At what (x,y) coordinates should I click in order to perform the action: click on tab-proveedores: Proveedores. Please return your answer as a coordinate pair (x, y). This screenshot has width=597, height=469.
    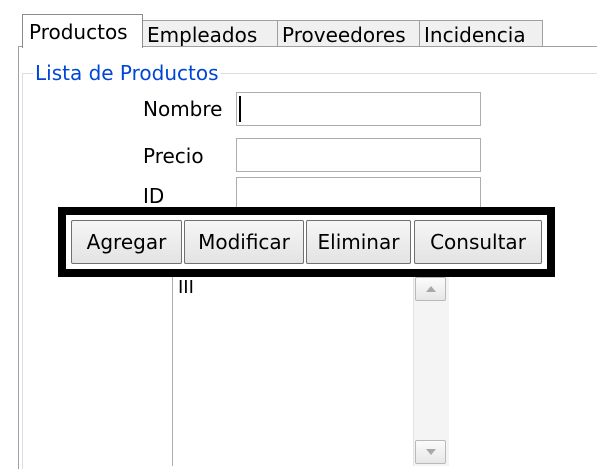
    Looking at the image, I should click on (348, 34).